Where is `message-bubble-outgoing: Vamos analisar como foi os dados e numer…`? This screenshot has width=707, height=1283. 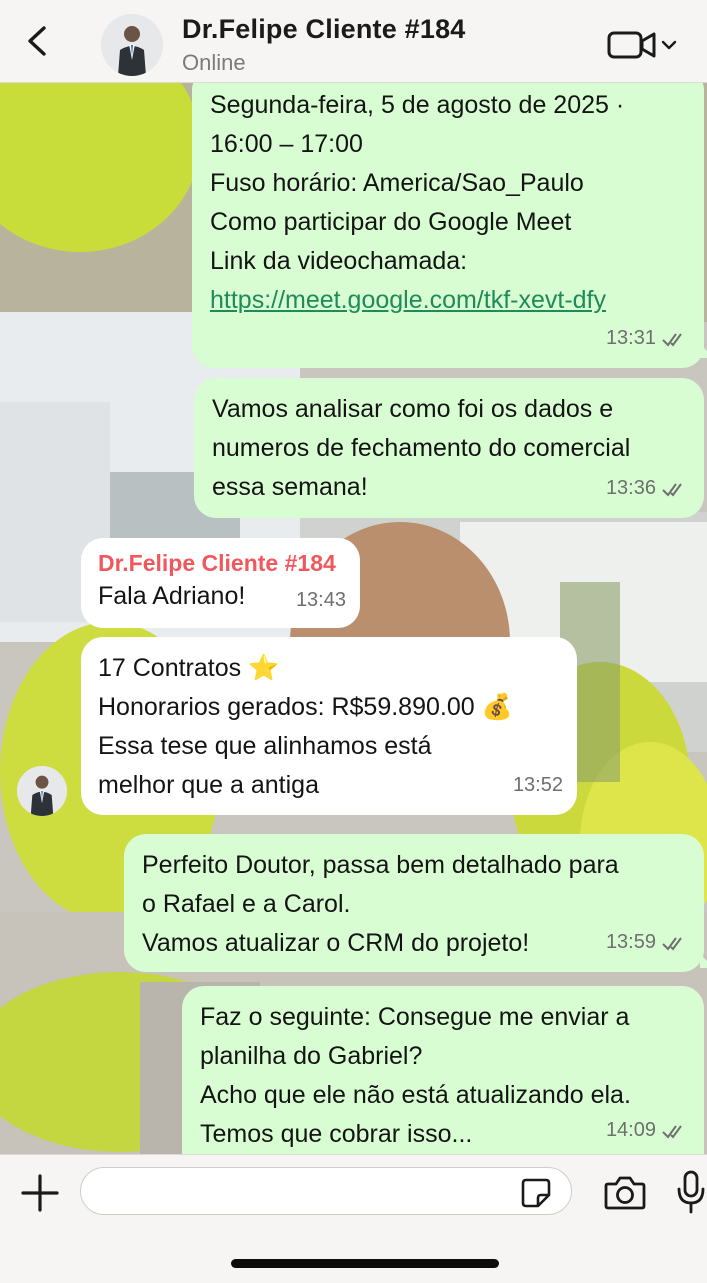 message-bubble-outgoing: Vamos analisar como foi os dados e numer… is located at coordinates (449, 448).